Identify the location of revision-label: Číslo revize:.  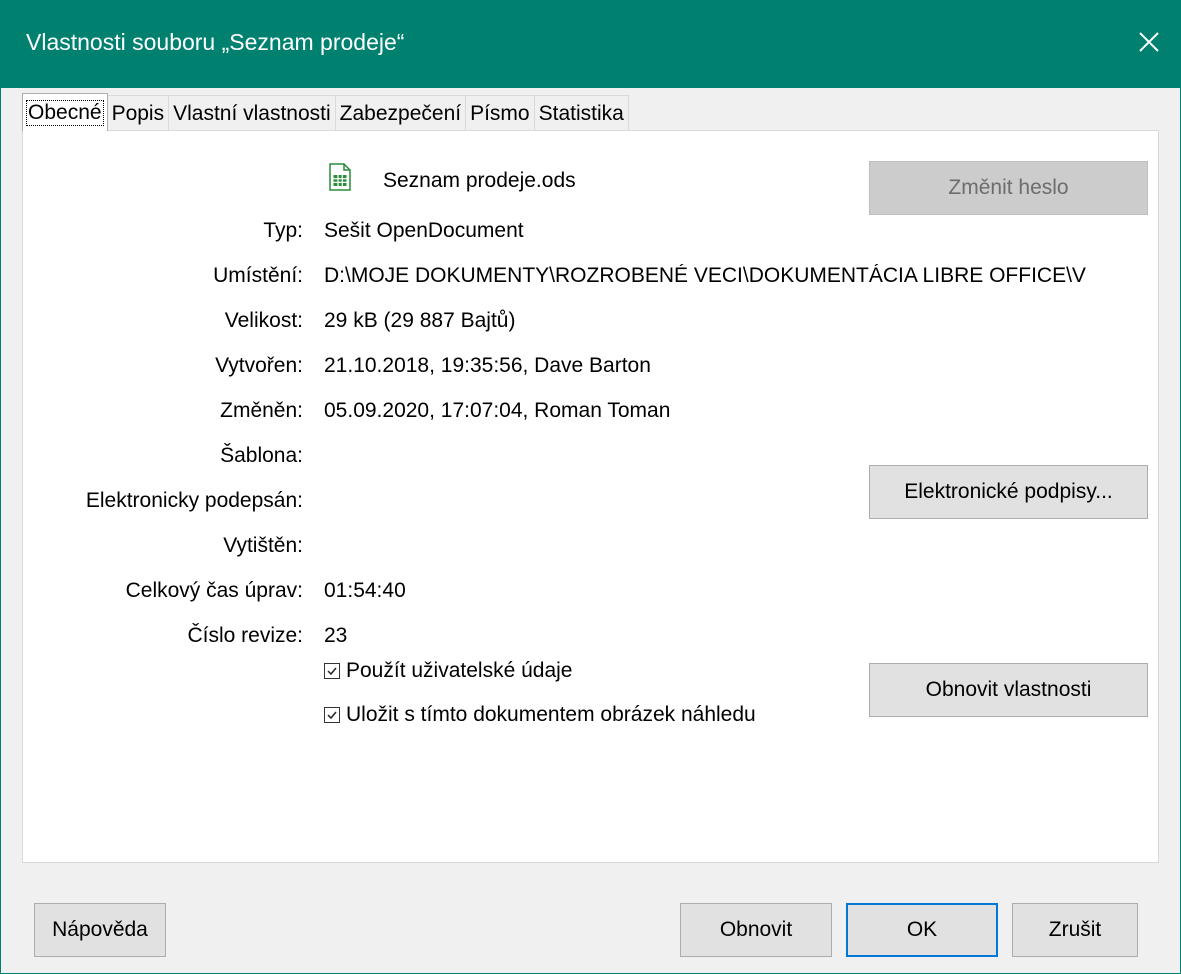
(245, 635).